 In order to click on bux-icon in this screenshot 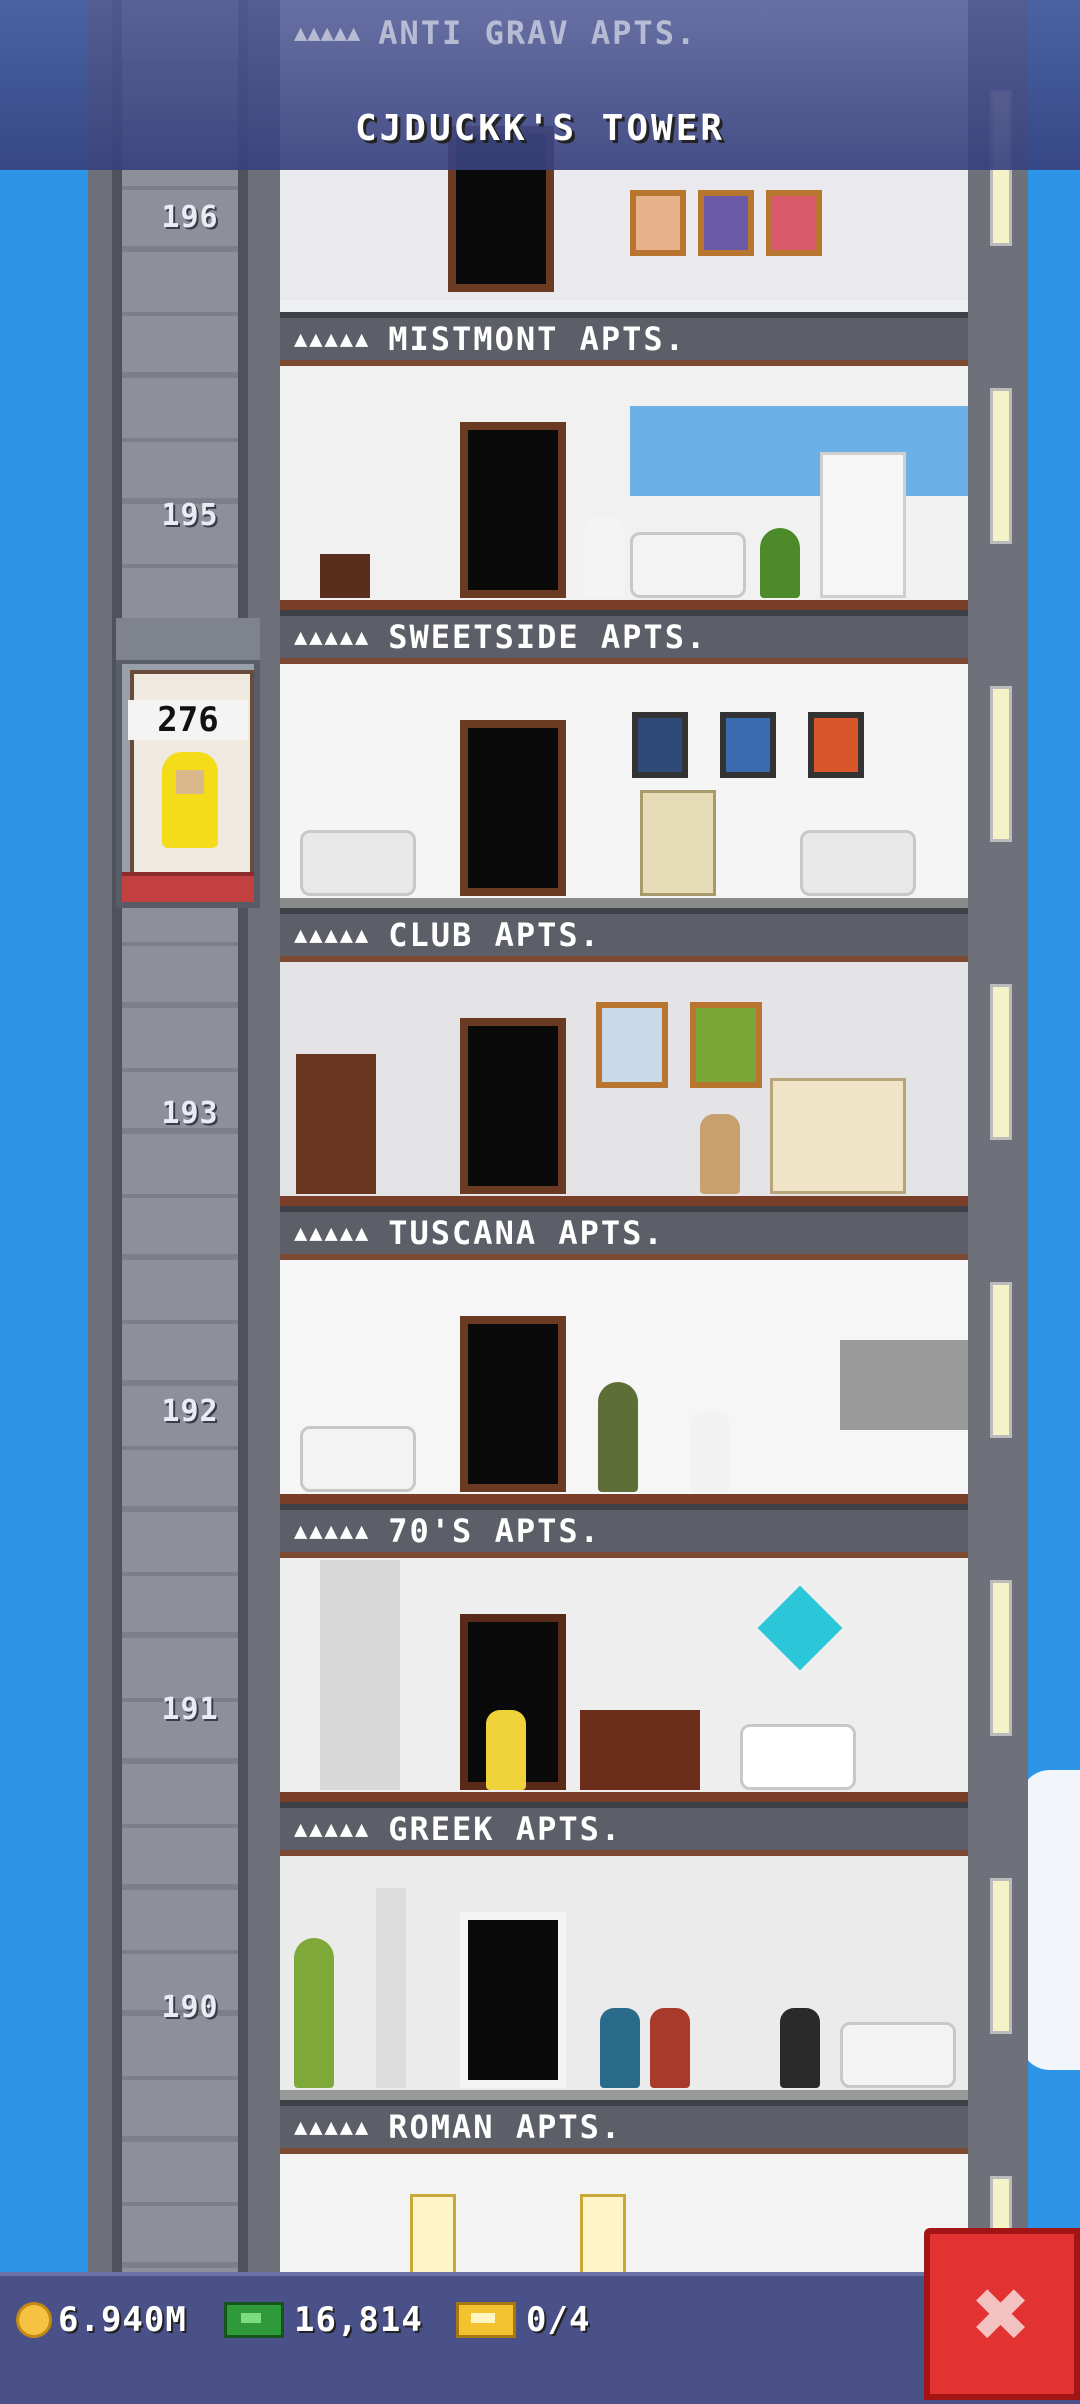, I will do `click(254, 2320)`.